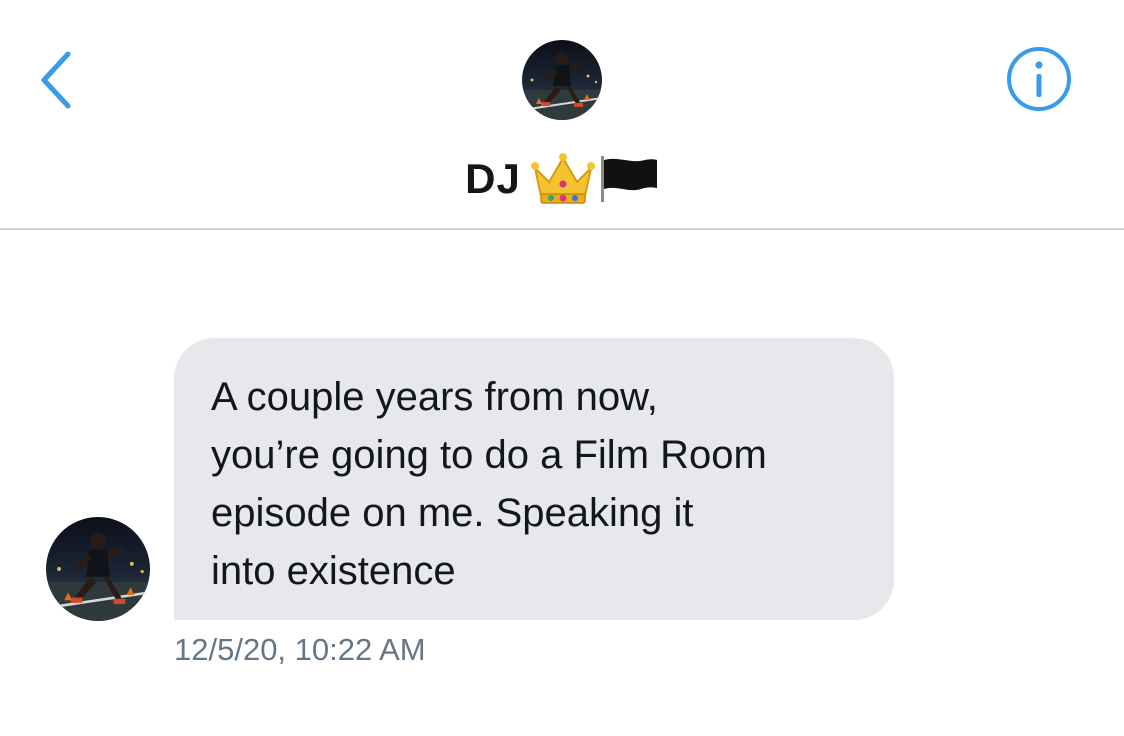 This screenshot has height=736, width=1124. Describe the element at coordinates (489, 455) in the screenshot. I see `message-line: you’re going to do a Film Room` at that location.